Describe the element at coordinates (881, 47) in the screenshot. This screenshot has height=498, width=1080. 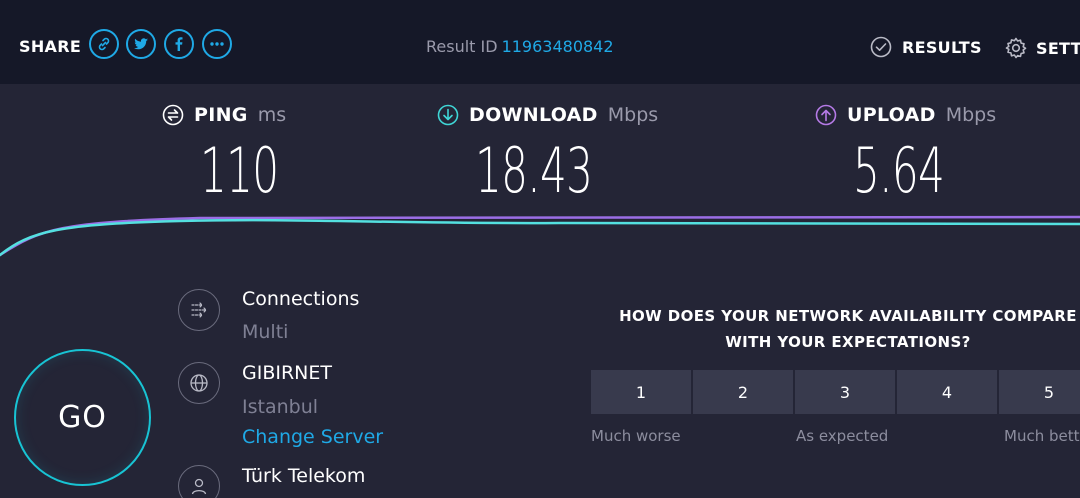
I see `check-circle-icon` at that location.